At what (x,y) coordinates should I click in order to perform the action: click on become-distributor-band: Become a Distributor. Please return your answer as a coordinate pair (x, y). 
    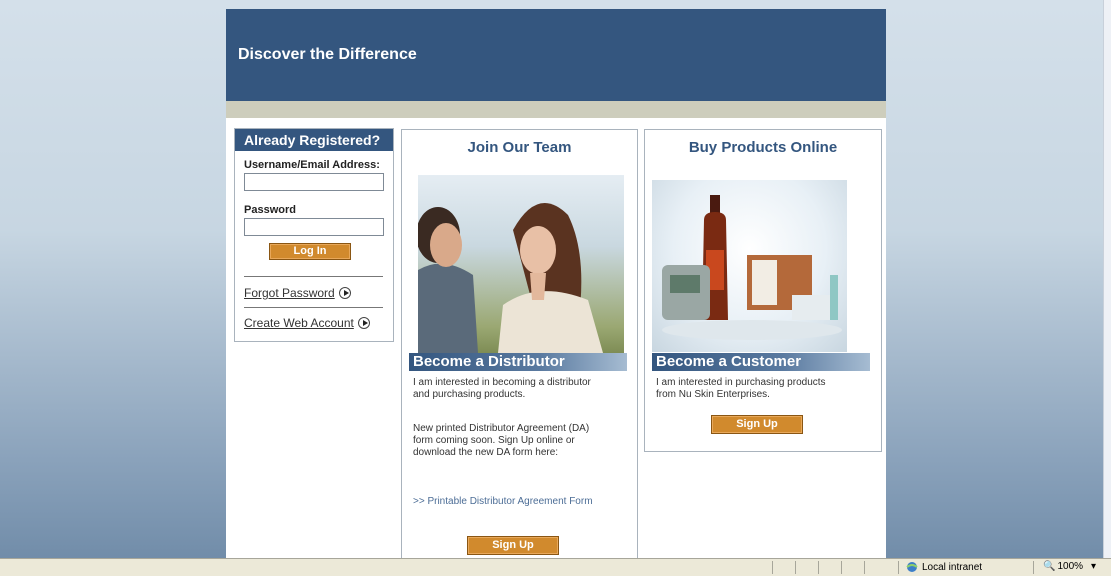
    Looking at the image, I should click on (518, 362).